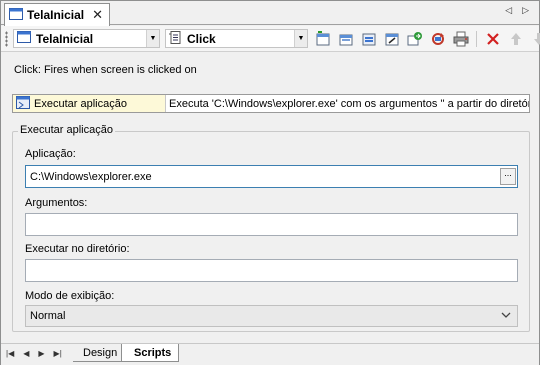 The width and height of the screenshot is (540, 365). I want to click on document-tab-strip: TelaInicial ✕ ◁ ▷, so click(270, 13).